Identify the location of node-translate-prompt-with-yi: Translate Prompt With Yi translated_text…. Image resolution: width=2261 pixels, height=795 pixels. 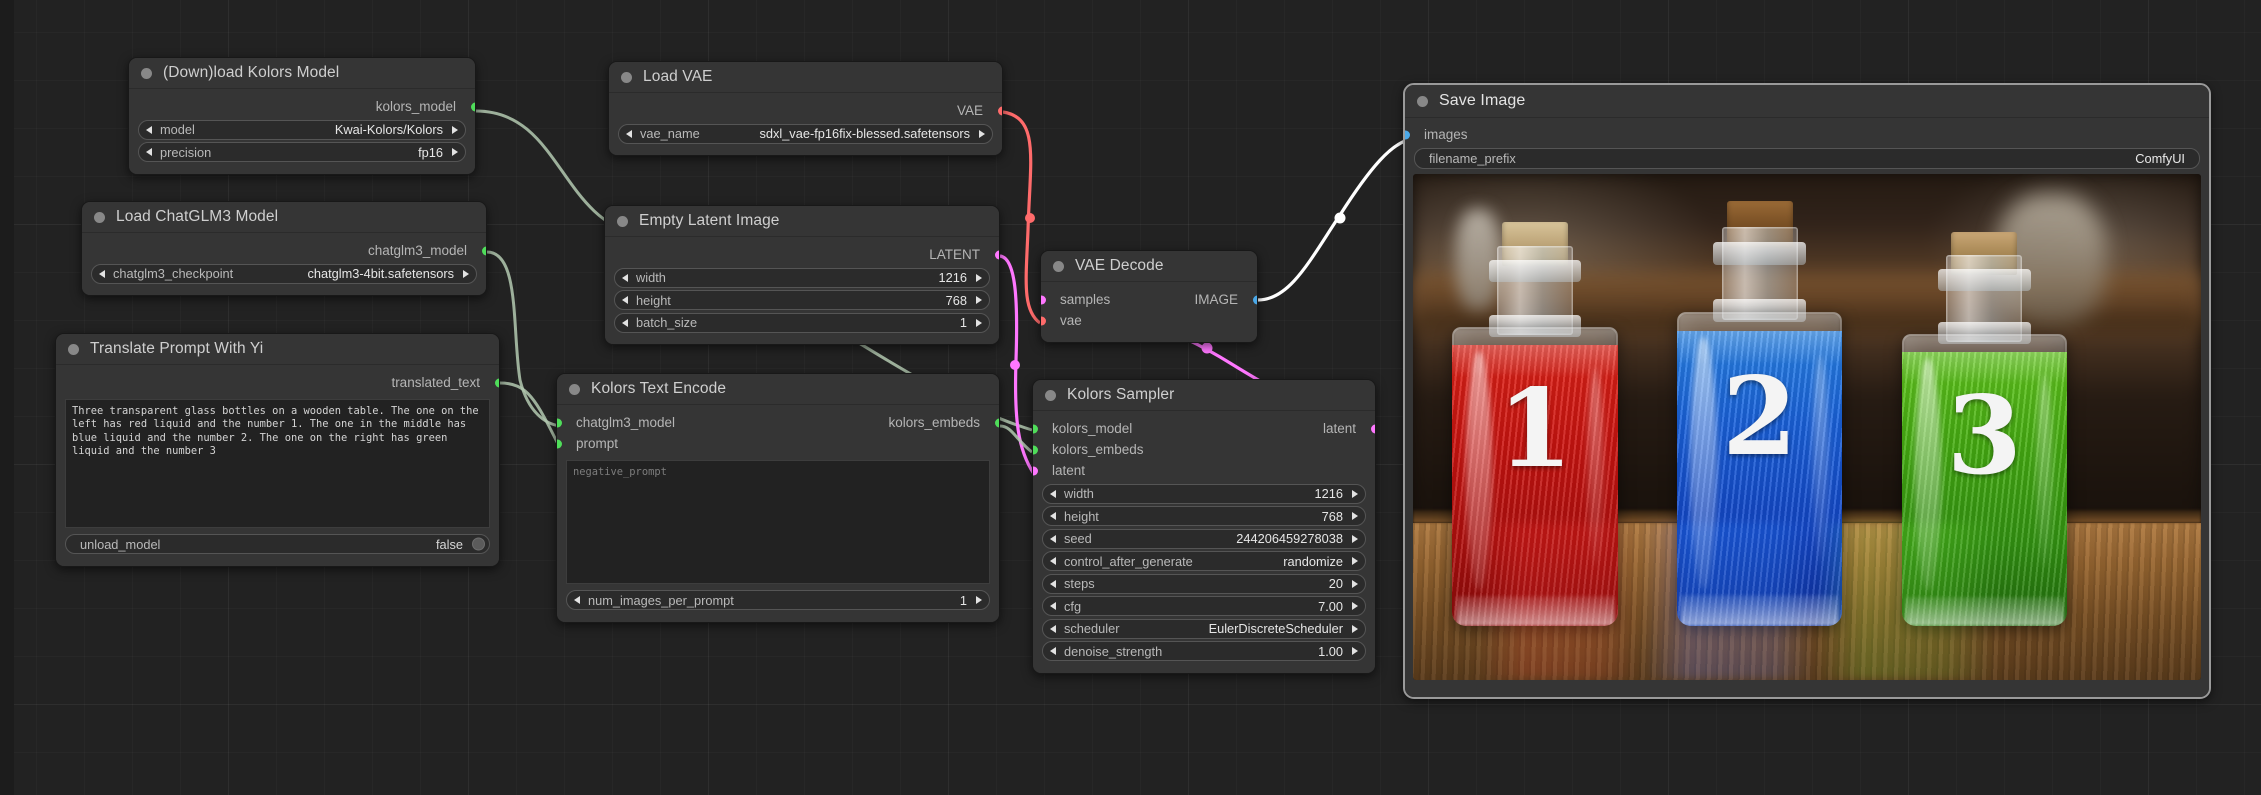
(277, 450).